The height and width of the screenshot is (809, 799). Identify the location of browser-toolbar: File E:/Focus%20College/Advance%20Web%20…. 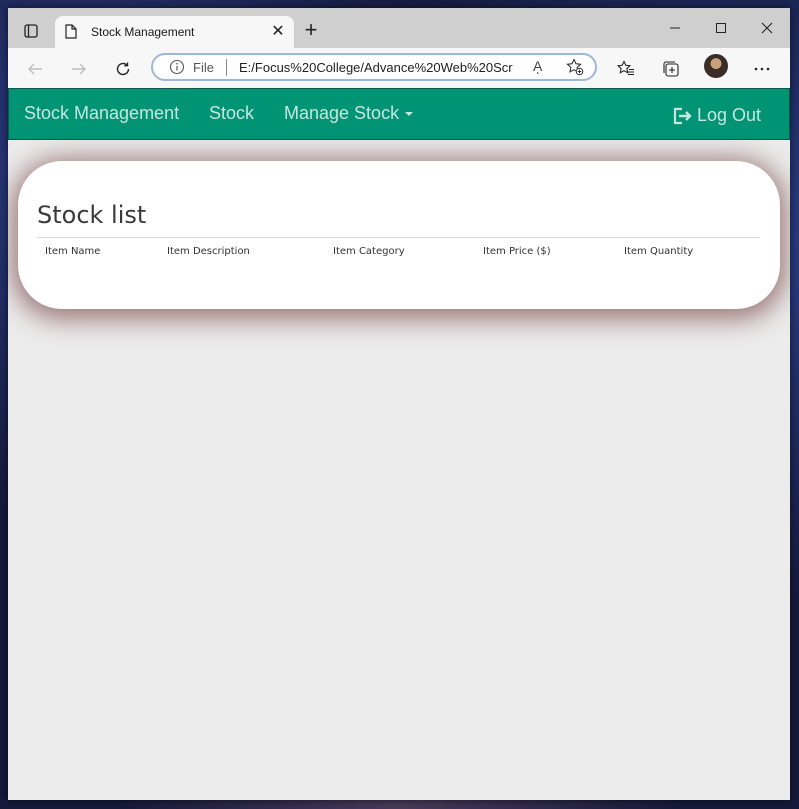
(399, 68).